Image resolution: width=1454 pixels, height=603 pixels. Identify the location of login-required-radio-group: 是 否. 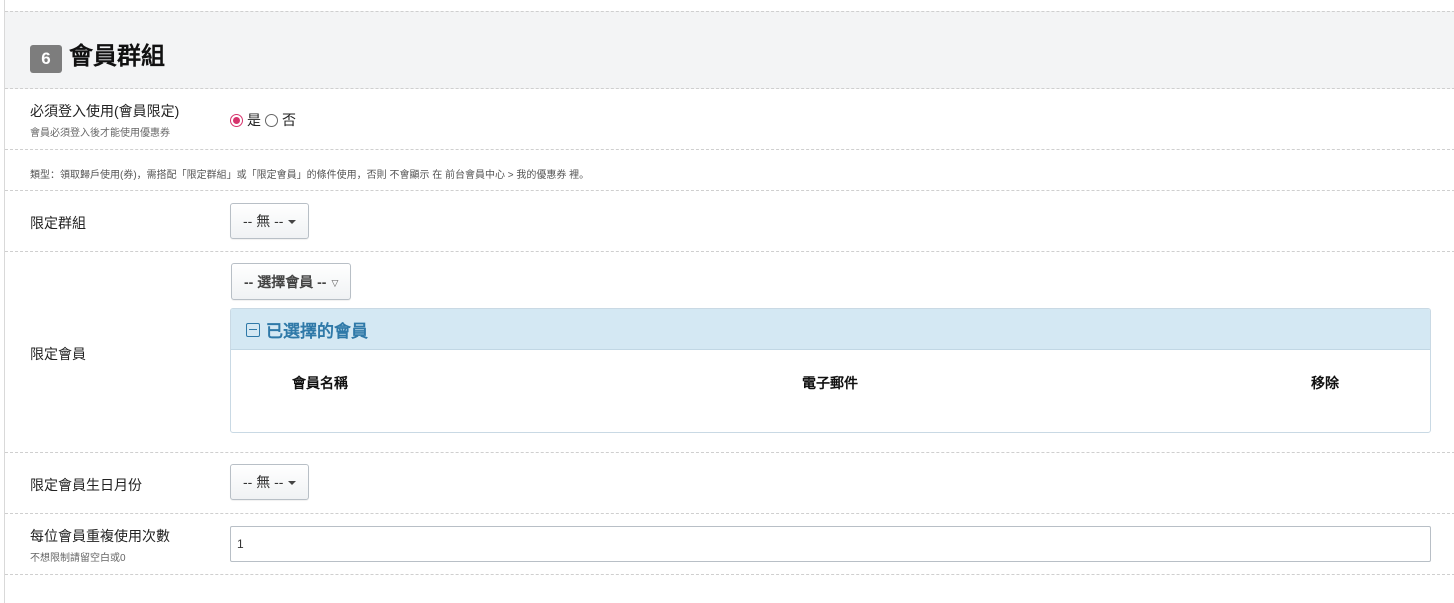
(265, 120).